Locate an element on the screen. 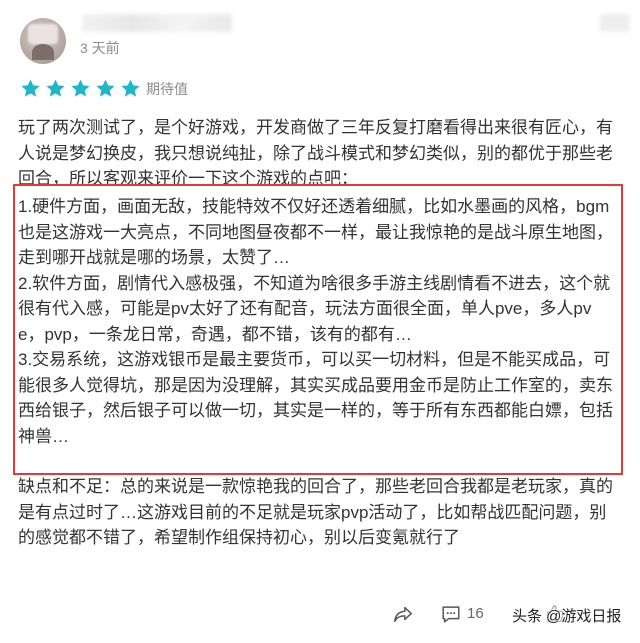  user-avatar is located at coordinates (43, 41).